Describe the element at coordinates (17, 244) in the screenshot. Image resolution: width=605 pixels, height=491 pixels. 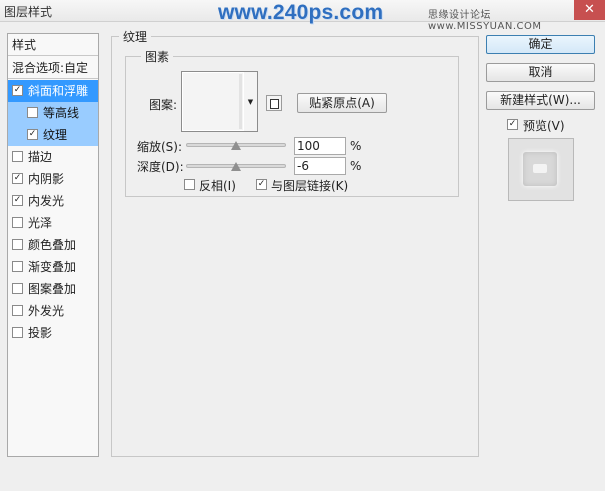
I see `color-overlay-checkbox` at that location.